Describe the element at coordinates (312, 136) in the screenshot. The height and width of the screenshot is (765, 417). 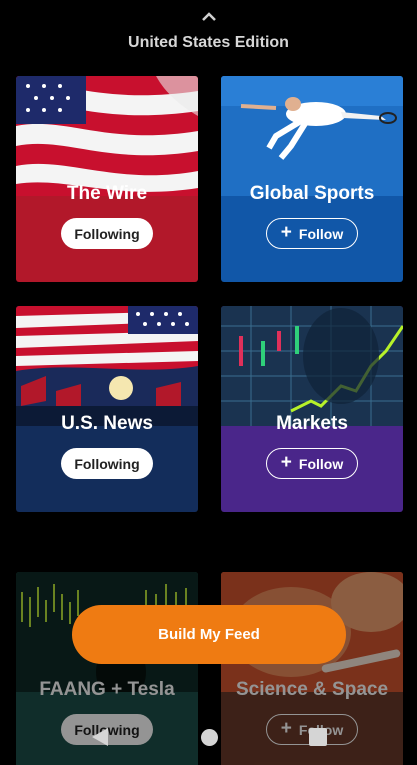
I see `global-sports-image` at that location.